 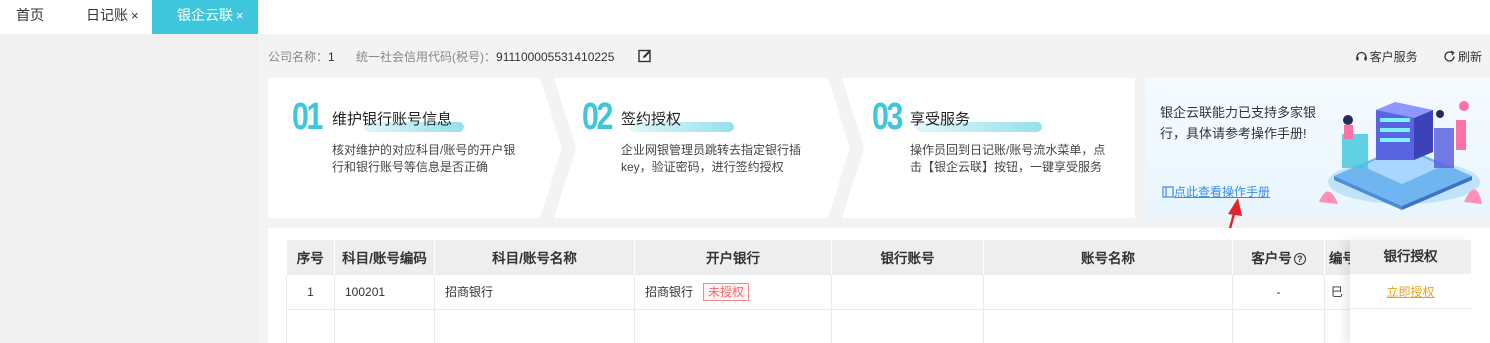 I want to click on credit-code-value: 911100005531410225, so click(x=555, y=57).